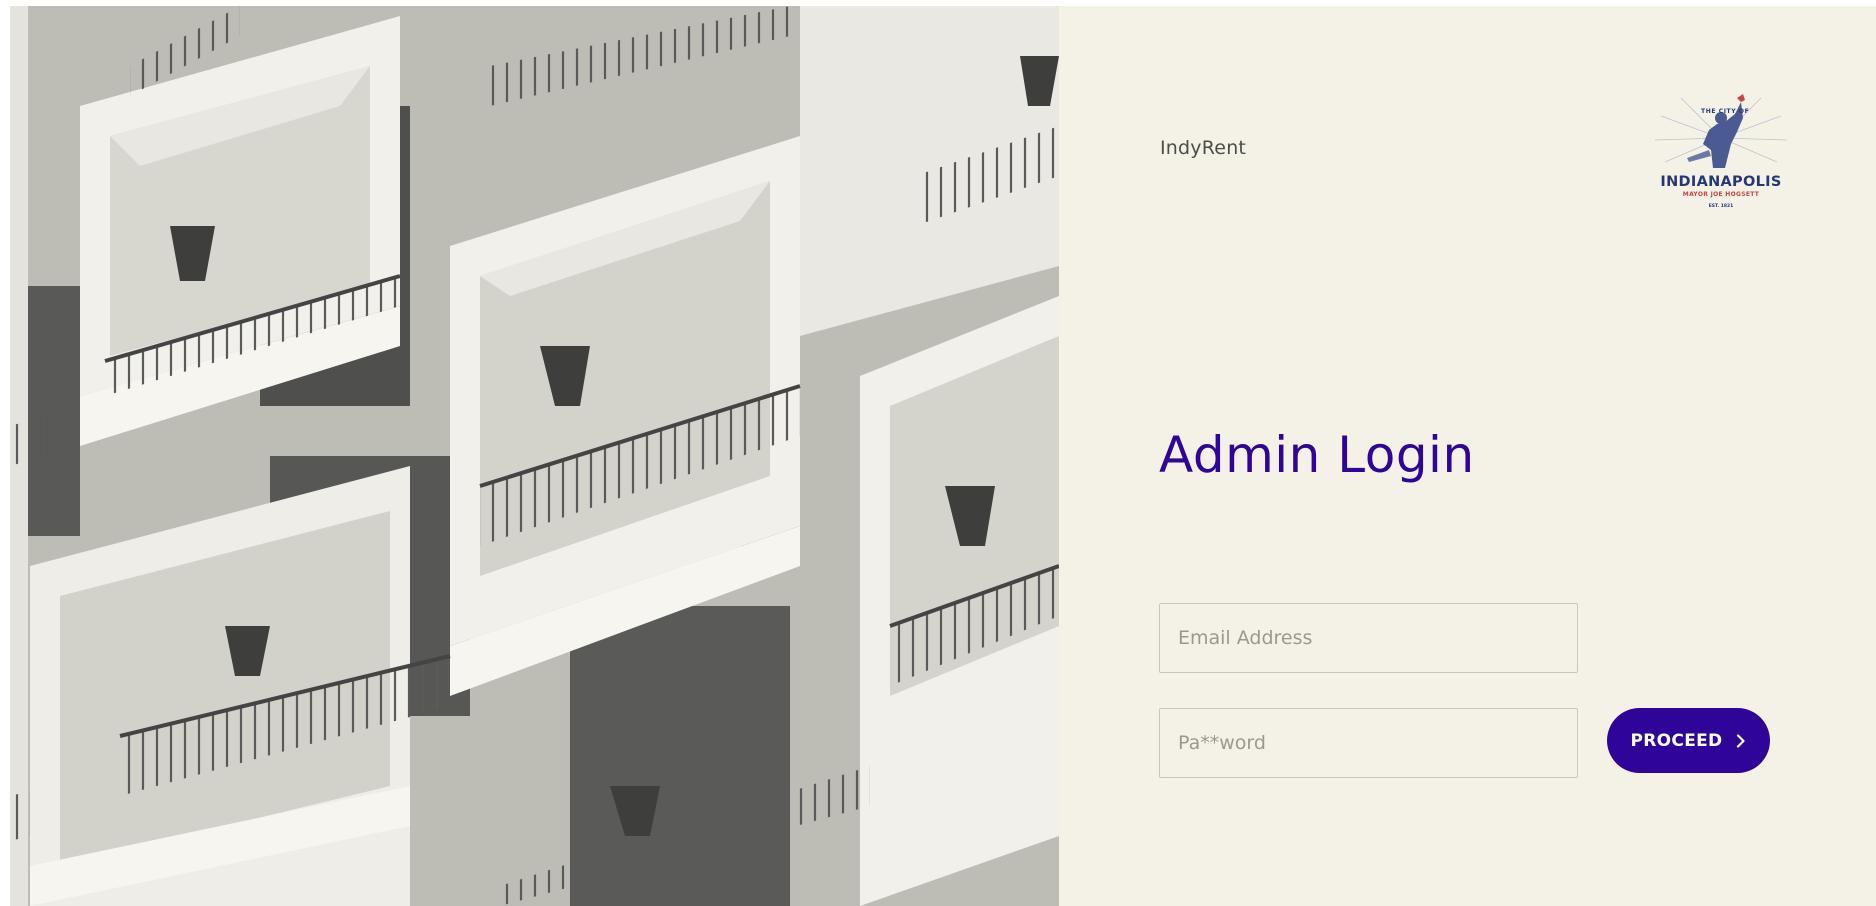 The image size is (1876, 906). I want to click on email-field, so click(1368, 638).